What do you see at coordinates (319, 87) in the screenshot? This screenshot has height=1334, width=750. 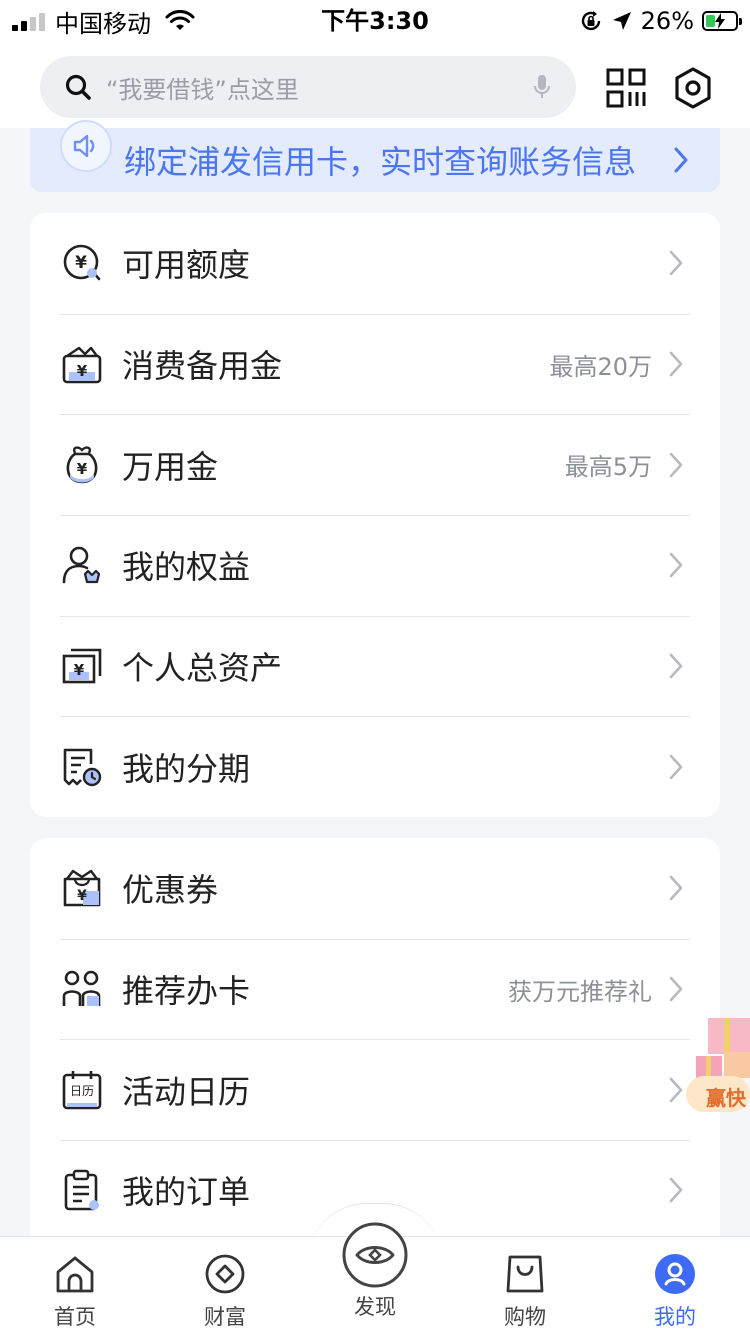 I see `search-input: “我要借钱”点这里` at bounding box center [319, 87].